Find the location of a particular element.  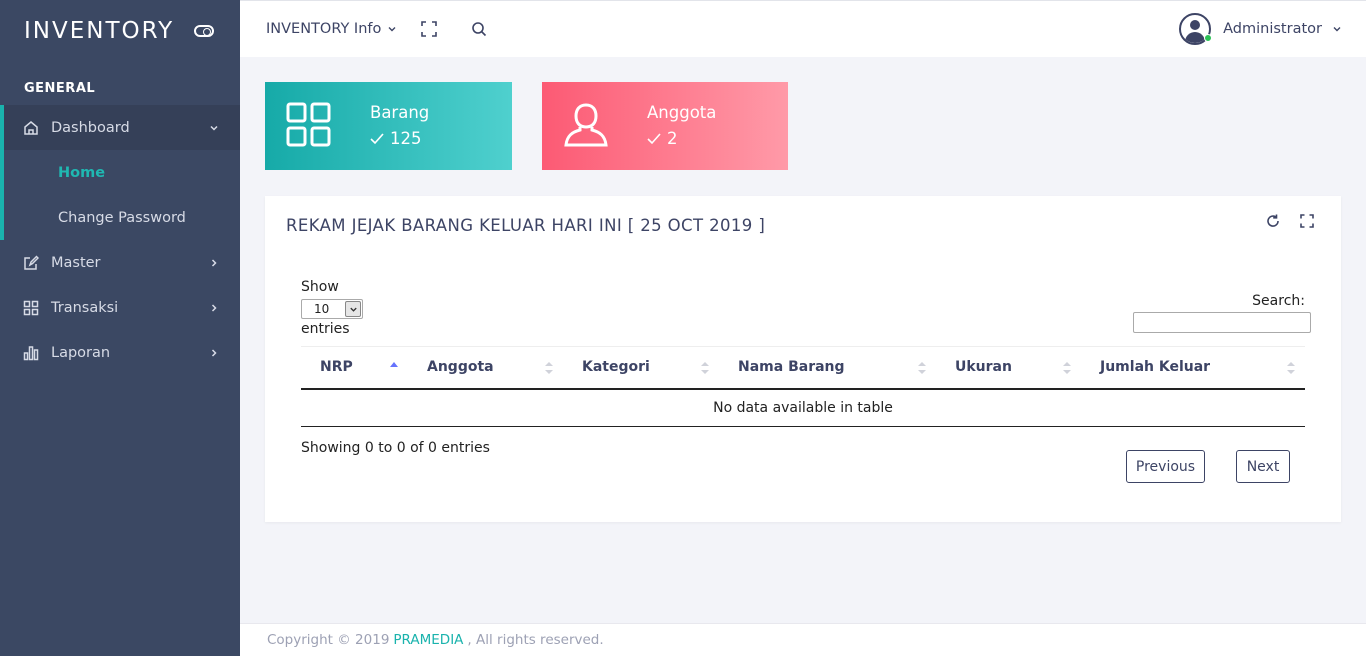

stat-count-value: 125 is located at coordinates (406, 138).